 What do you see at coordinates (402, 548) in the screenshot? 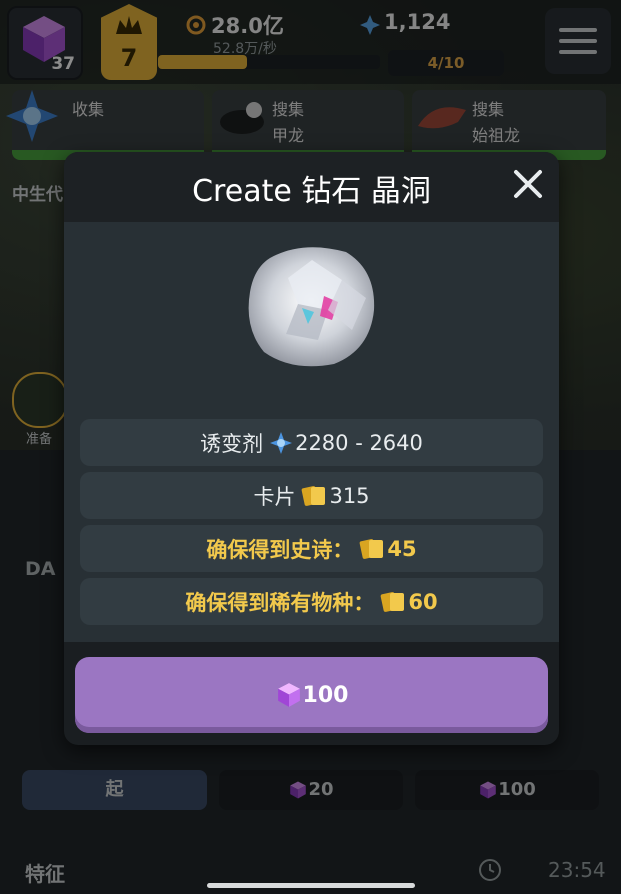
I see `row-value: 45` at bounding box center [402, 548].